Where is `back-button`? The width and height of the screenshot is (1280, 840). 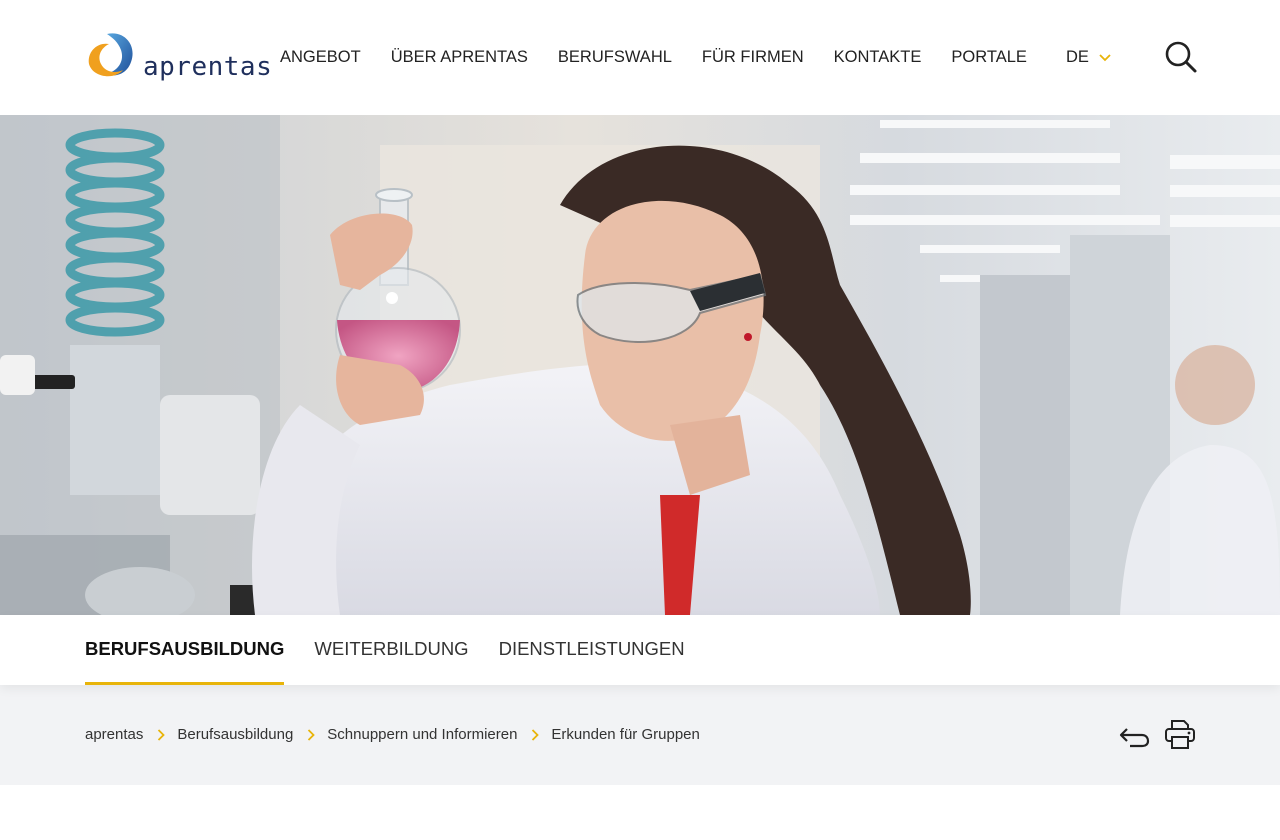 back-button is located at coordinates (1135, 735).